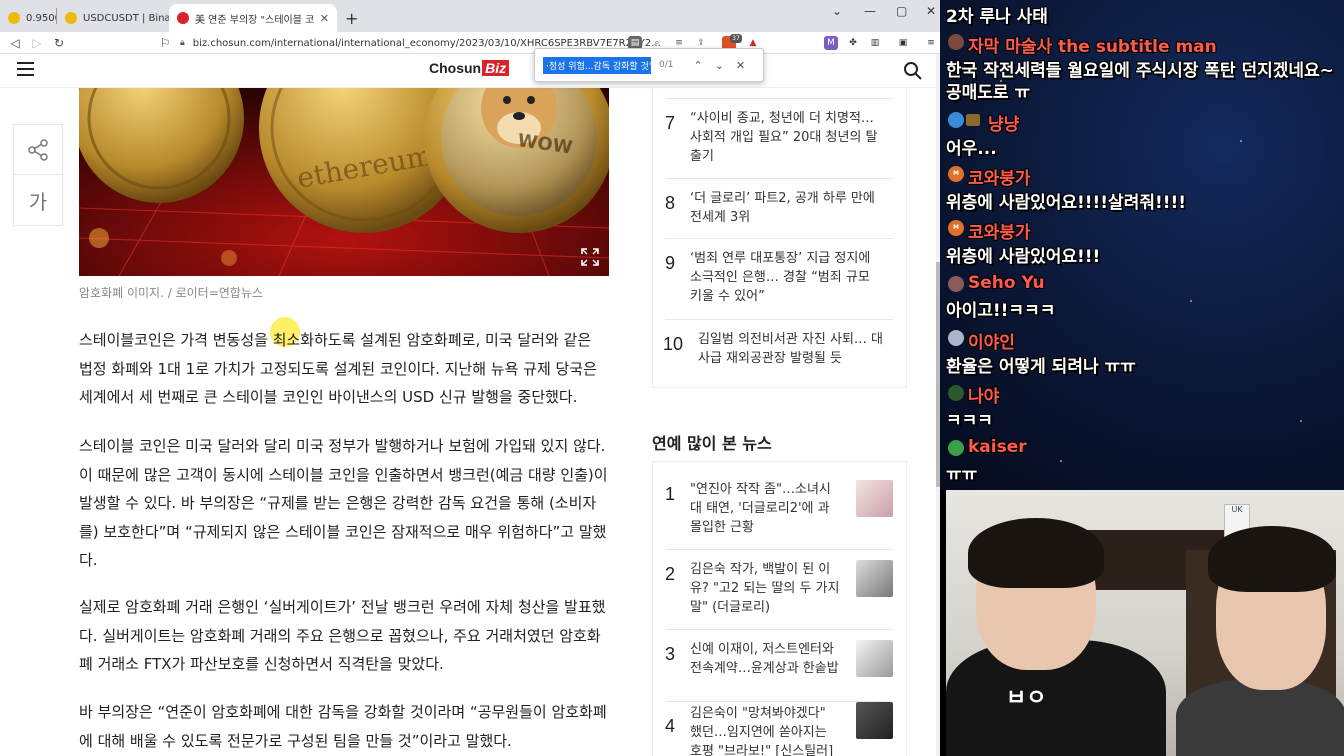 Image resolution: width=1344 pixels, height=756 pixels. Describe the element at coordinates (171, 293) in the screenshot. I see `image-caption: 암호화폐 이미지. / 로이터=연합뉴스` at that location.